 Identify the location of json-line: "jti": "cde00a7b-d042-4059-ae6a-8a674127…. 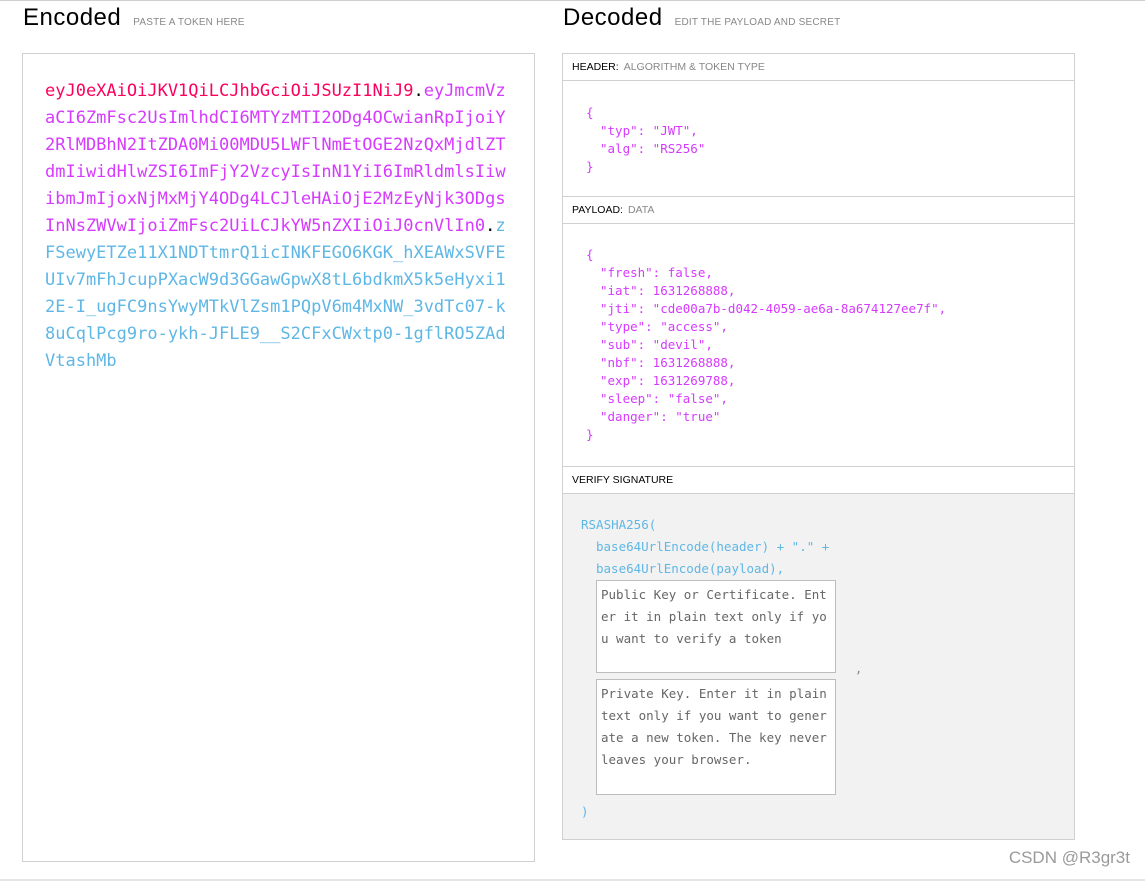
(773, 308).